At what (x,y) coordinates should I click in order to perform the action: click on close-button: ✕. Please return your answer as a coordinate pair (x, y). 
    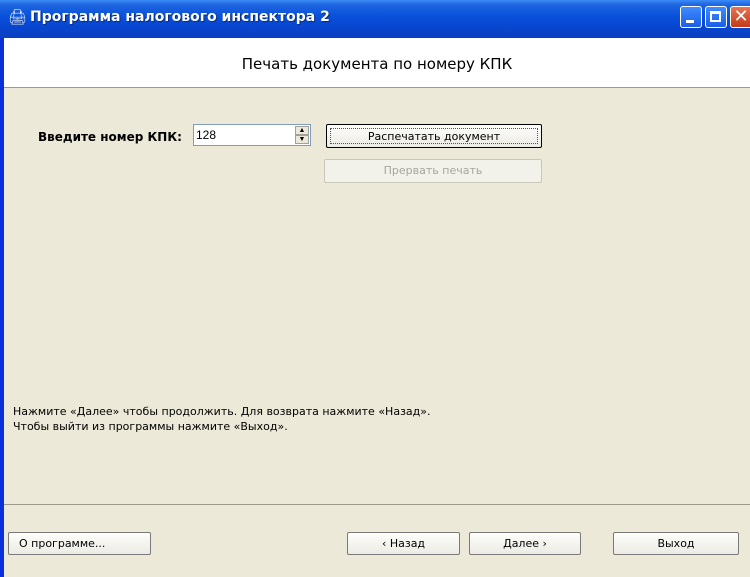
    Looking at the image, I should click on (740, 17).